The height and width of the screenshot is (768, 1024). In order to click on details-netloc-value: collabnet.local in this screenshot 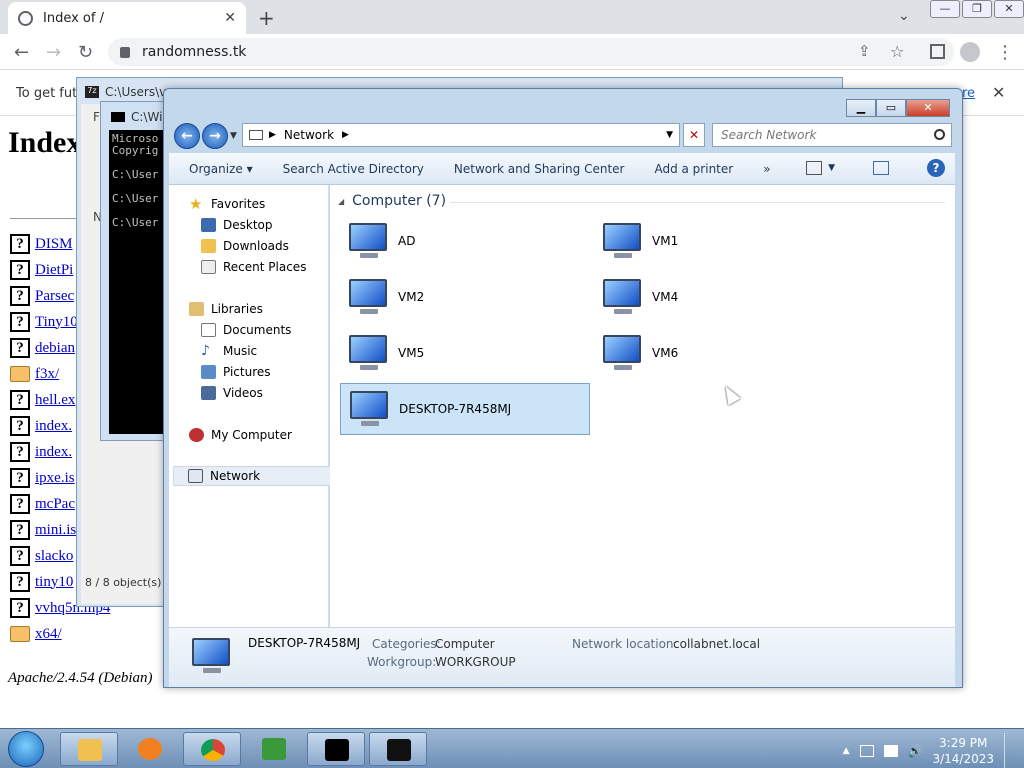, I will do `click(717, 644)`.